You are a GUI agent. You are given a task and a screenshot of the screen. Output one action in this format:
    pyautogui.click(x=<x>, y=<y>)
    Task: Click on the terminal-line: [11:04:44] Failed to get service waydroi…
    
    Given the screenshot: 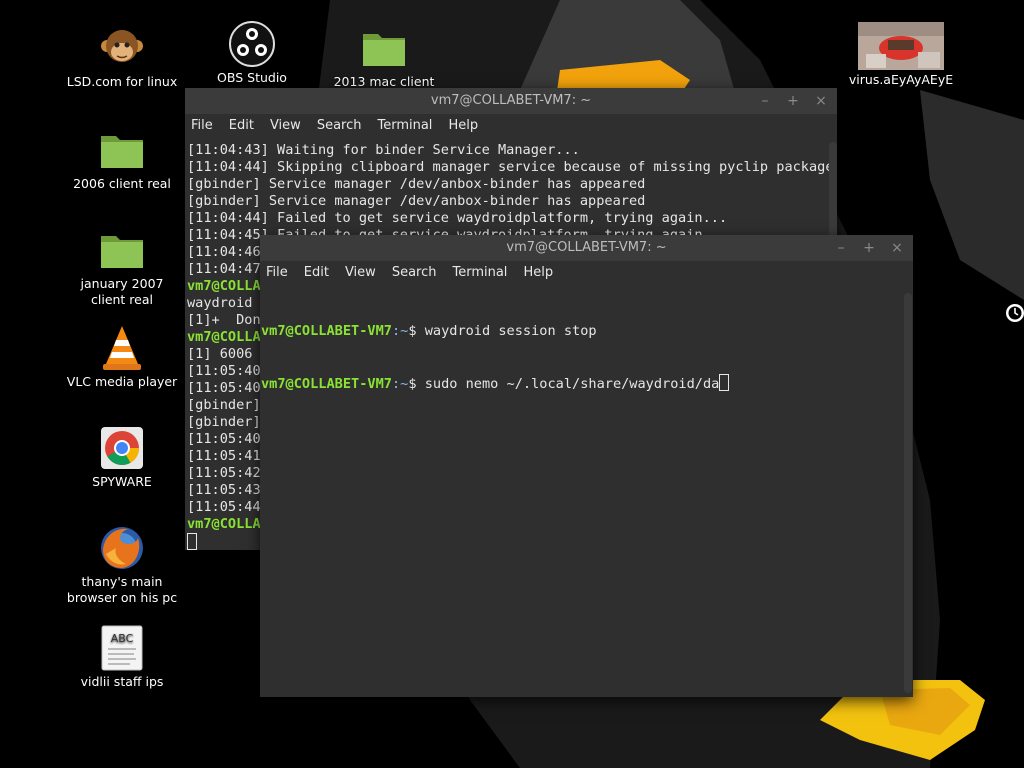 What is the action you would take?
    pyautogui.click(x=457, y=218)
    